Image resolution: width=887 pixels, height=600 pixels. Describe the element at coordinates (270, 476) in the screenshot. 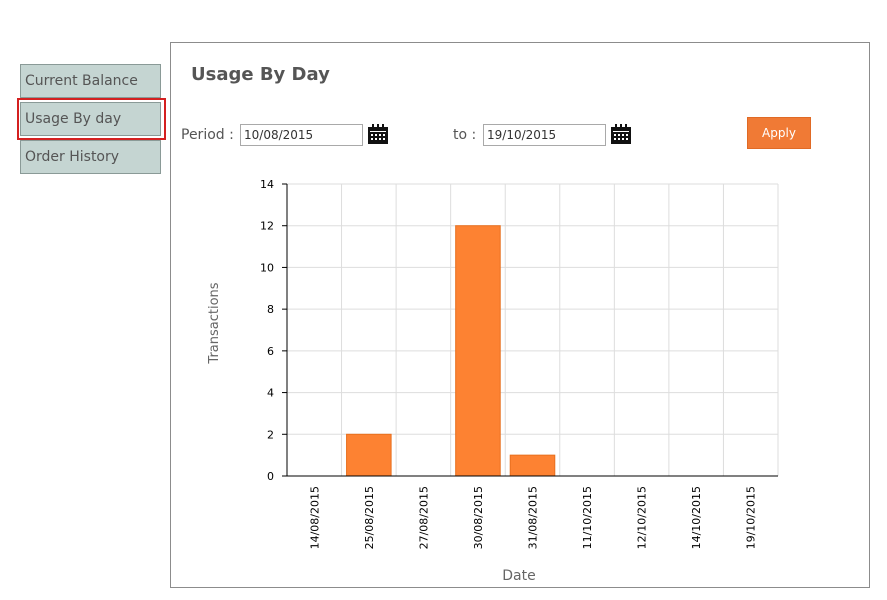

I see `y-tick-label: 0` at that location.